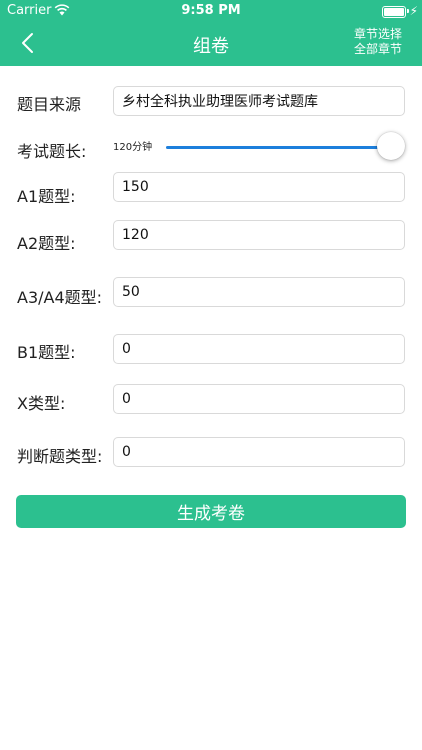  Describe the element at coordinates (41, 403) in the screenshot. I see `x-label: X类型:` at that location.